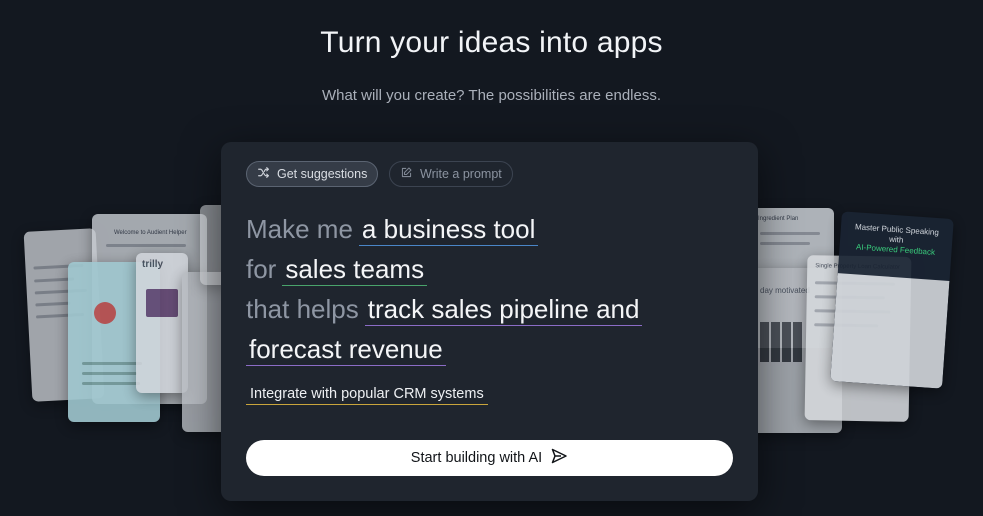 The height and width of the screenshot is (516, 983). I want to click on preview-caption: Ingredient Plan, so click(778, 219).